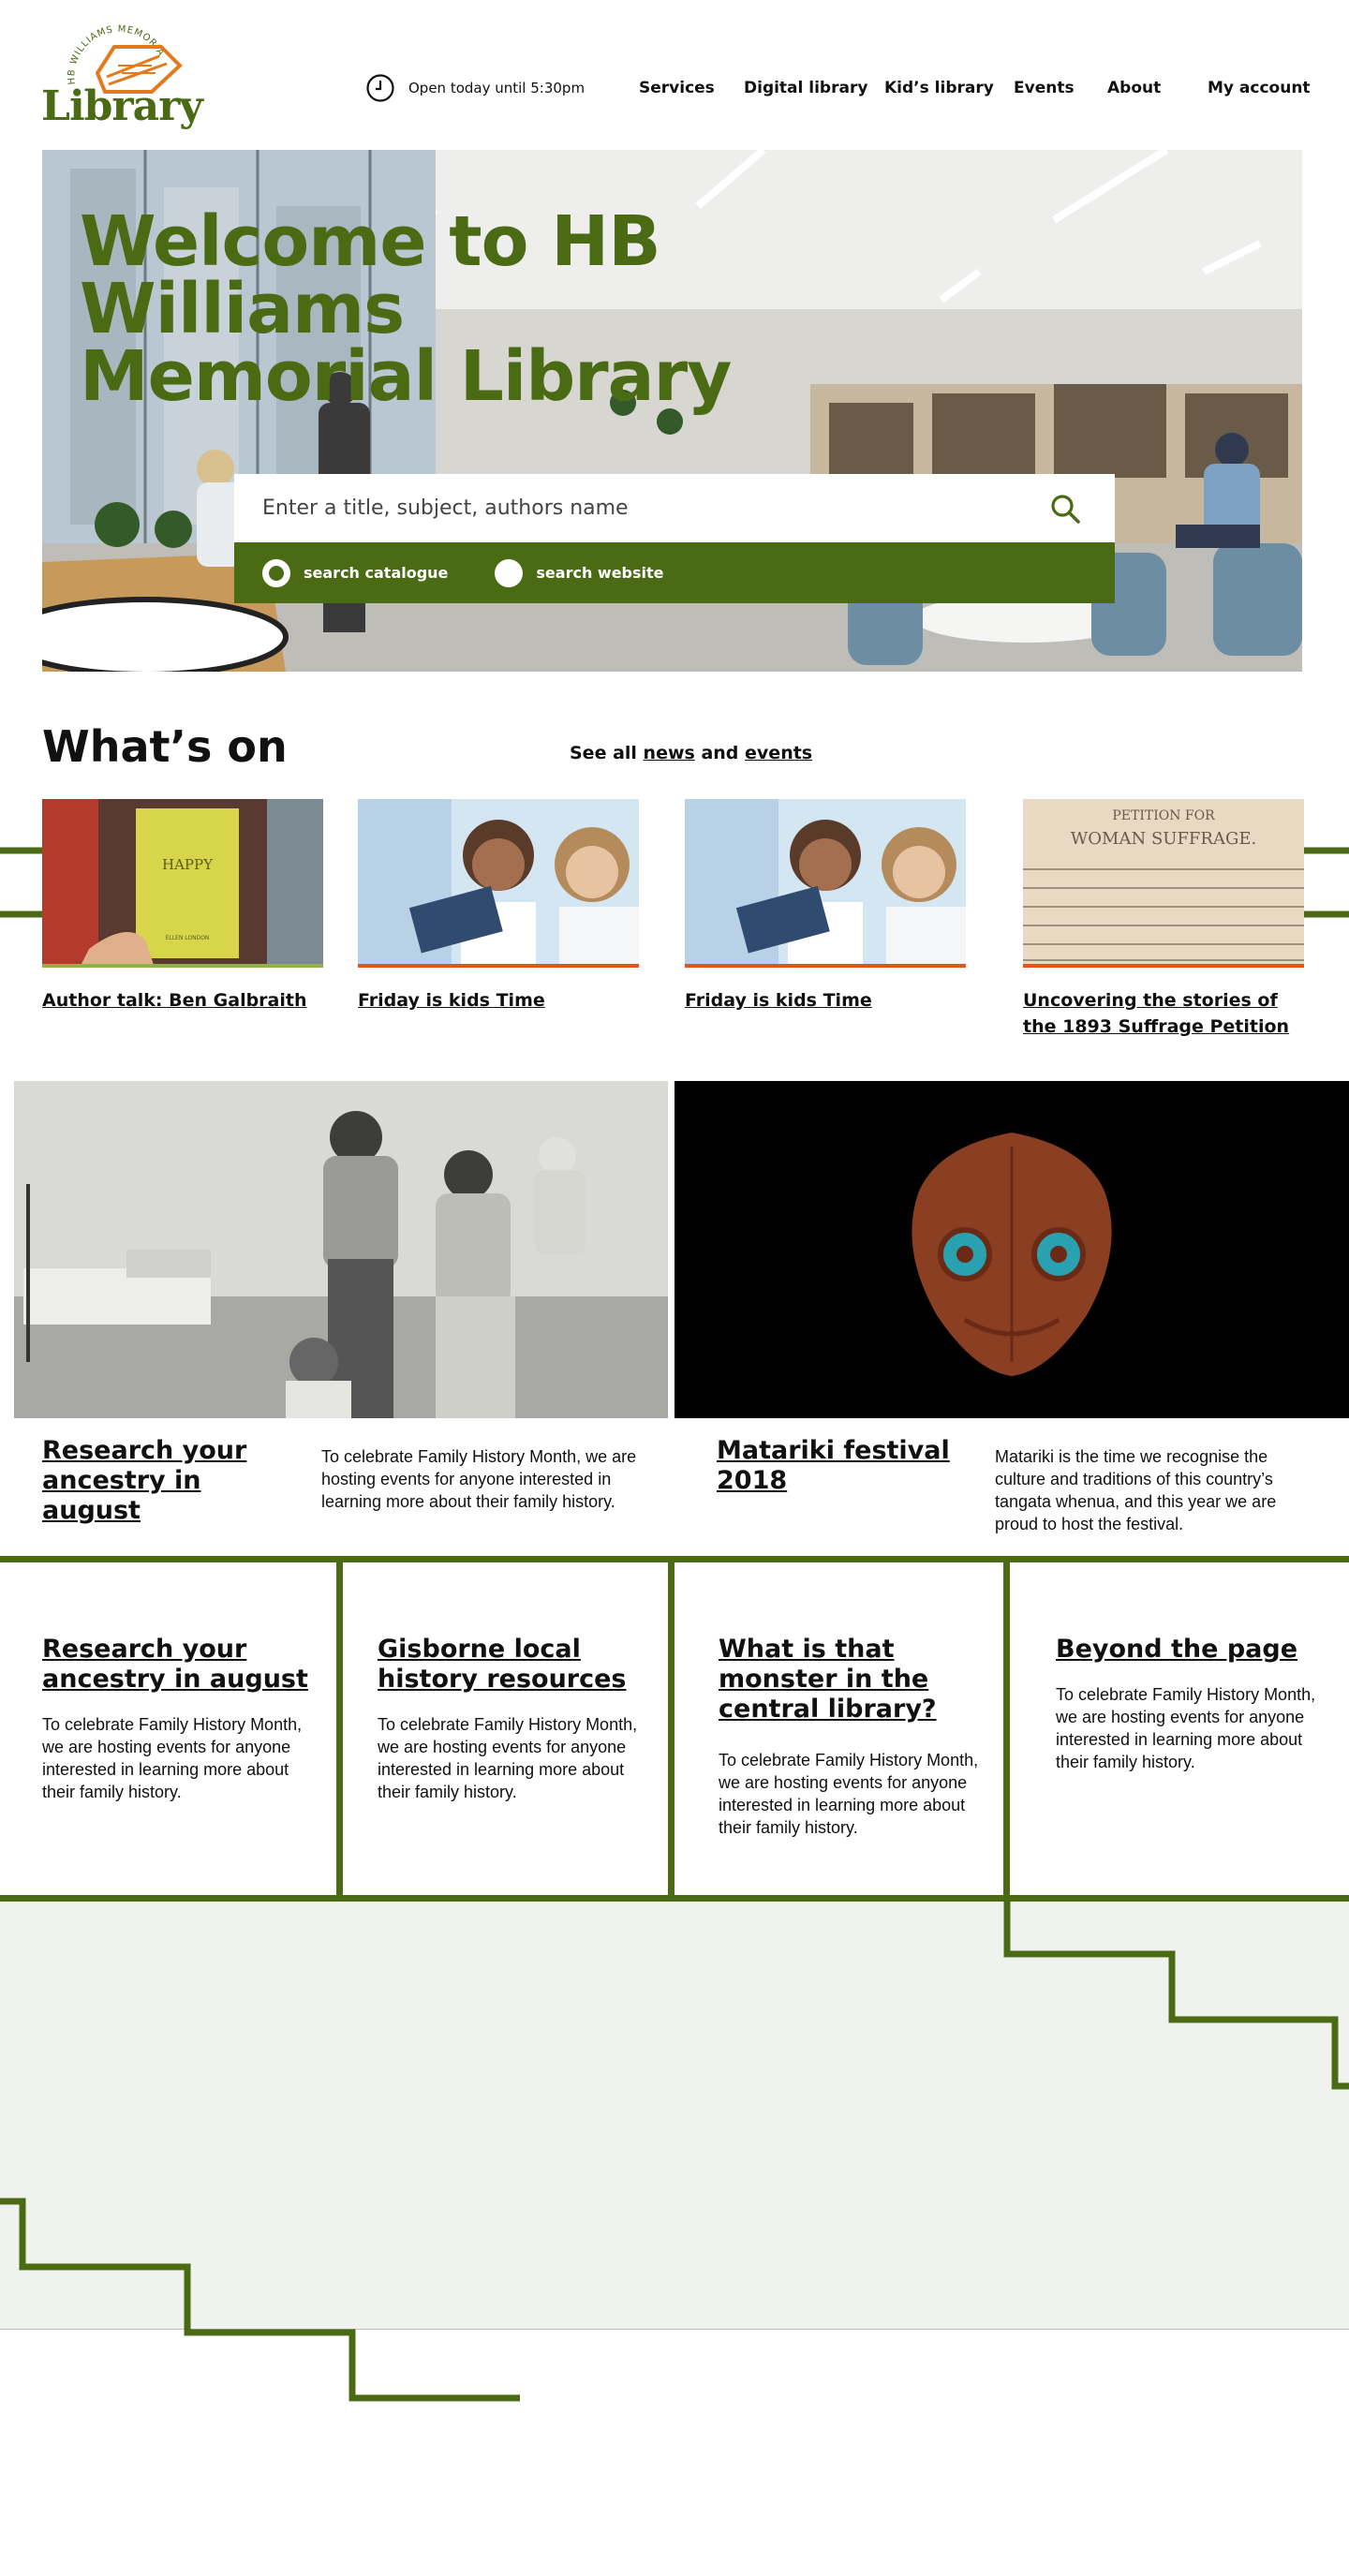 The image size is (1349, 2576). What do you see at coordinates (1259, 90) in the screenshot?
I see `nav-my-account: My account` at bounding box center [1259, 90].